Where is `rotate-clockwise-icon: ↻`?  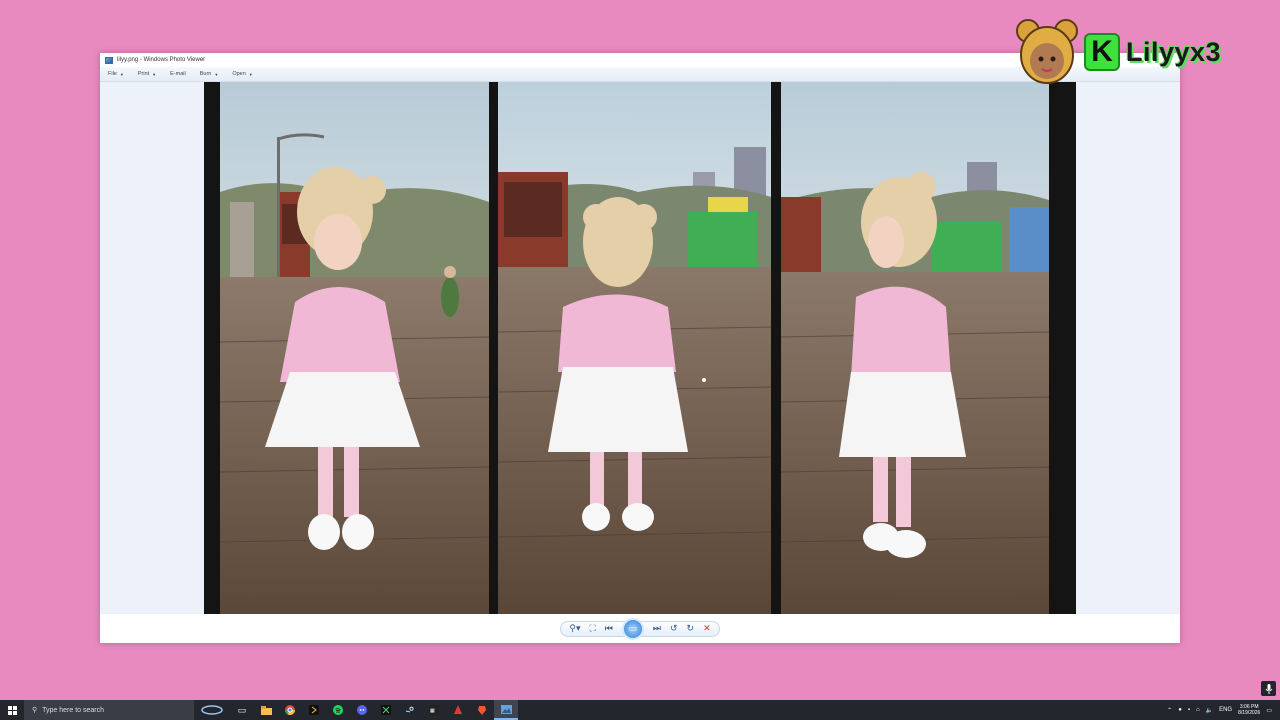
rotate-clockwise-icon: ↻ is located at coordinates (690, 628).